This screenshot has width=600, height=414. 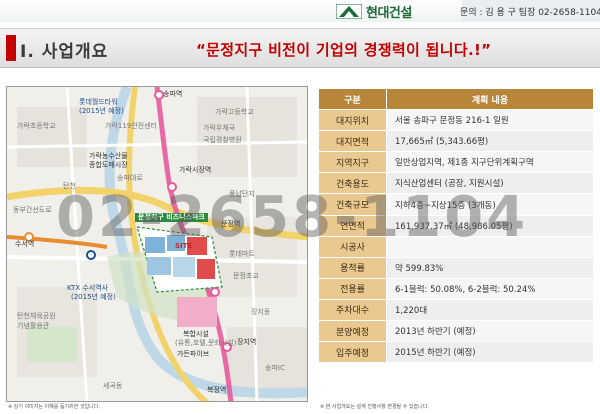 I want to click on row-key: 시공사, so click(x=352, y=246).